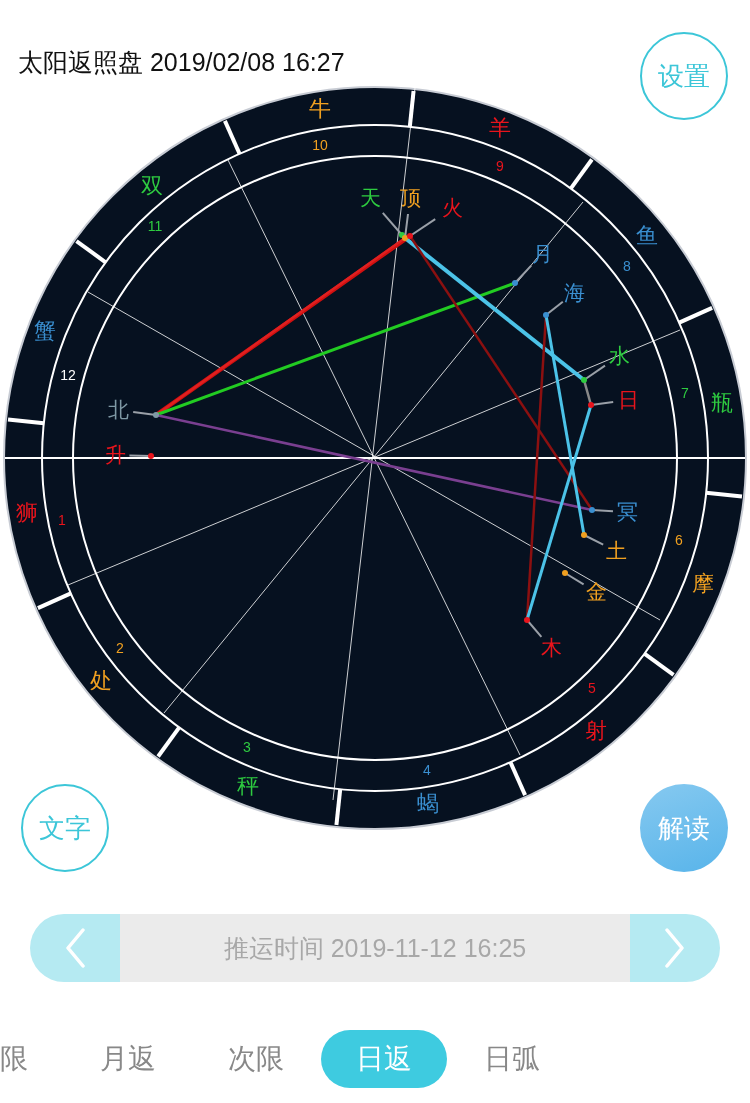  I want to click on tab: 日返, so click(384, 1059).